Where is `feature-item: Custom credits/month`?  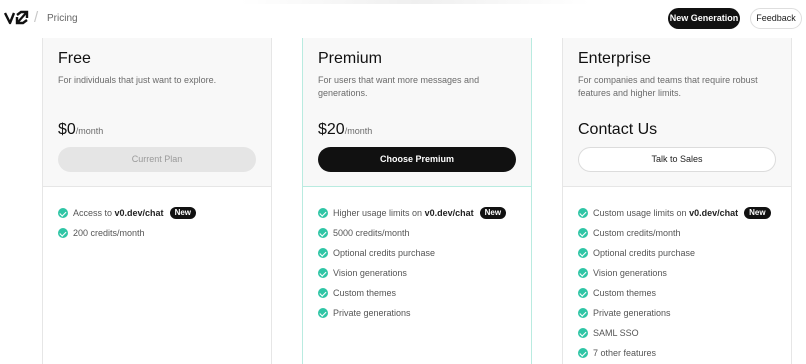
feature-item: Custom credits/month is located at coordinates (674, 233).